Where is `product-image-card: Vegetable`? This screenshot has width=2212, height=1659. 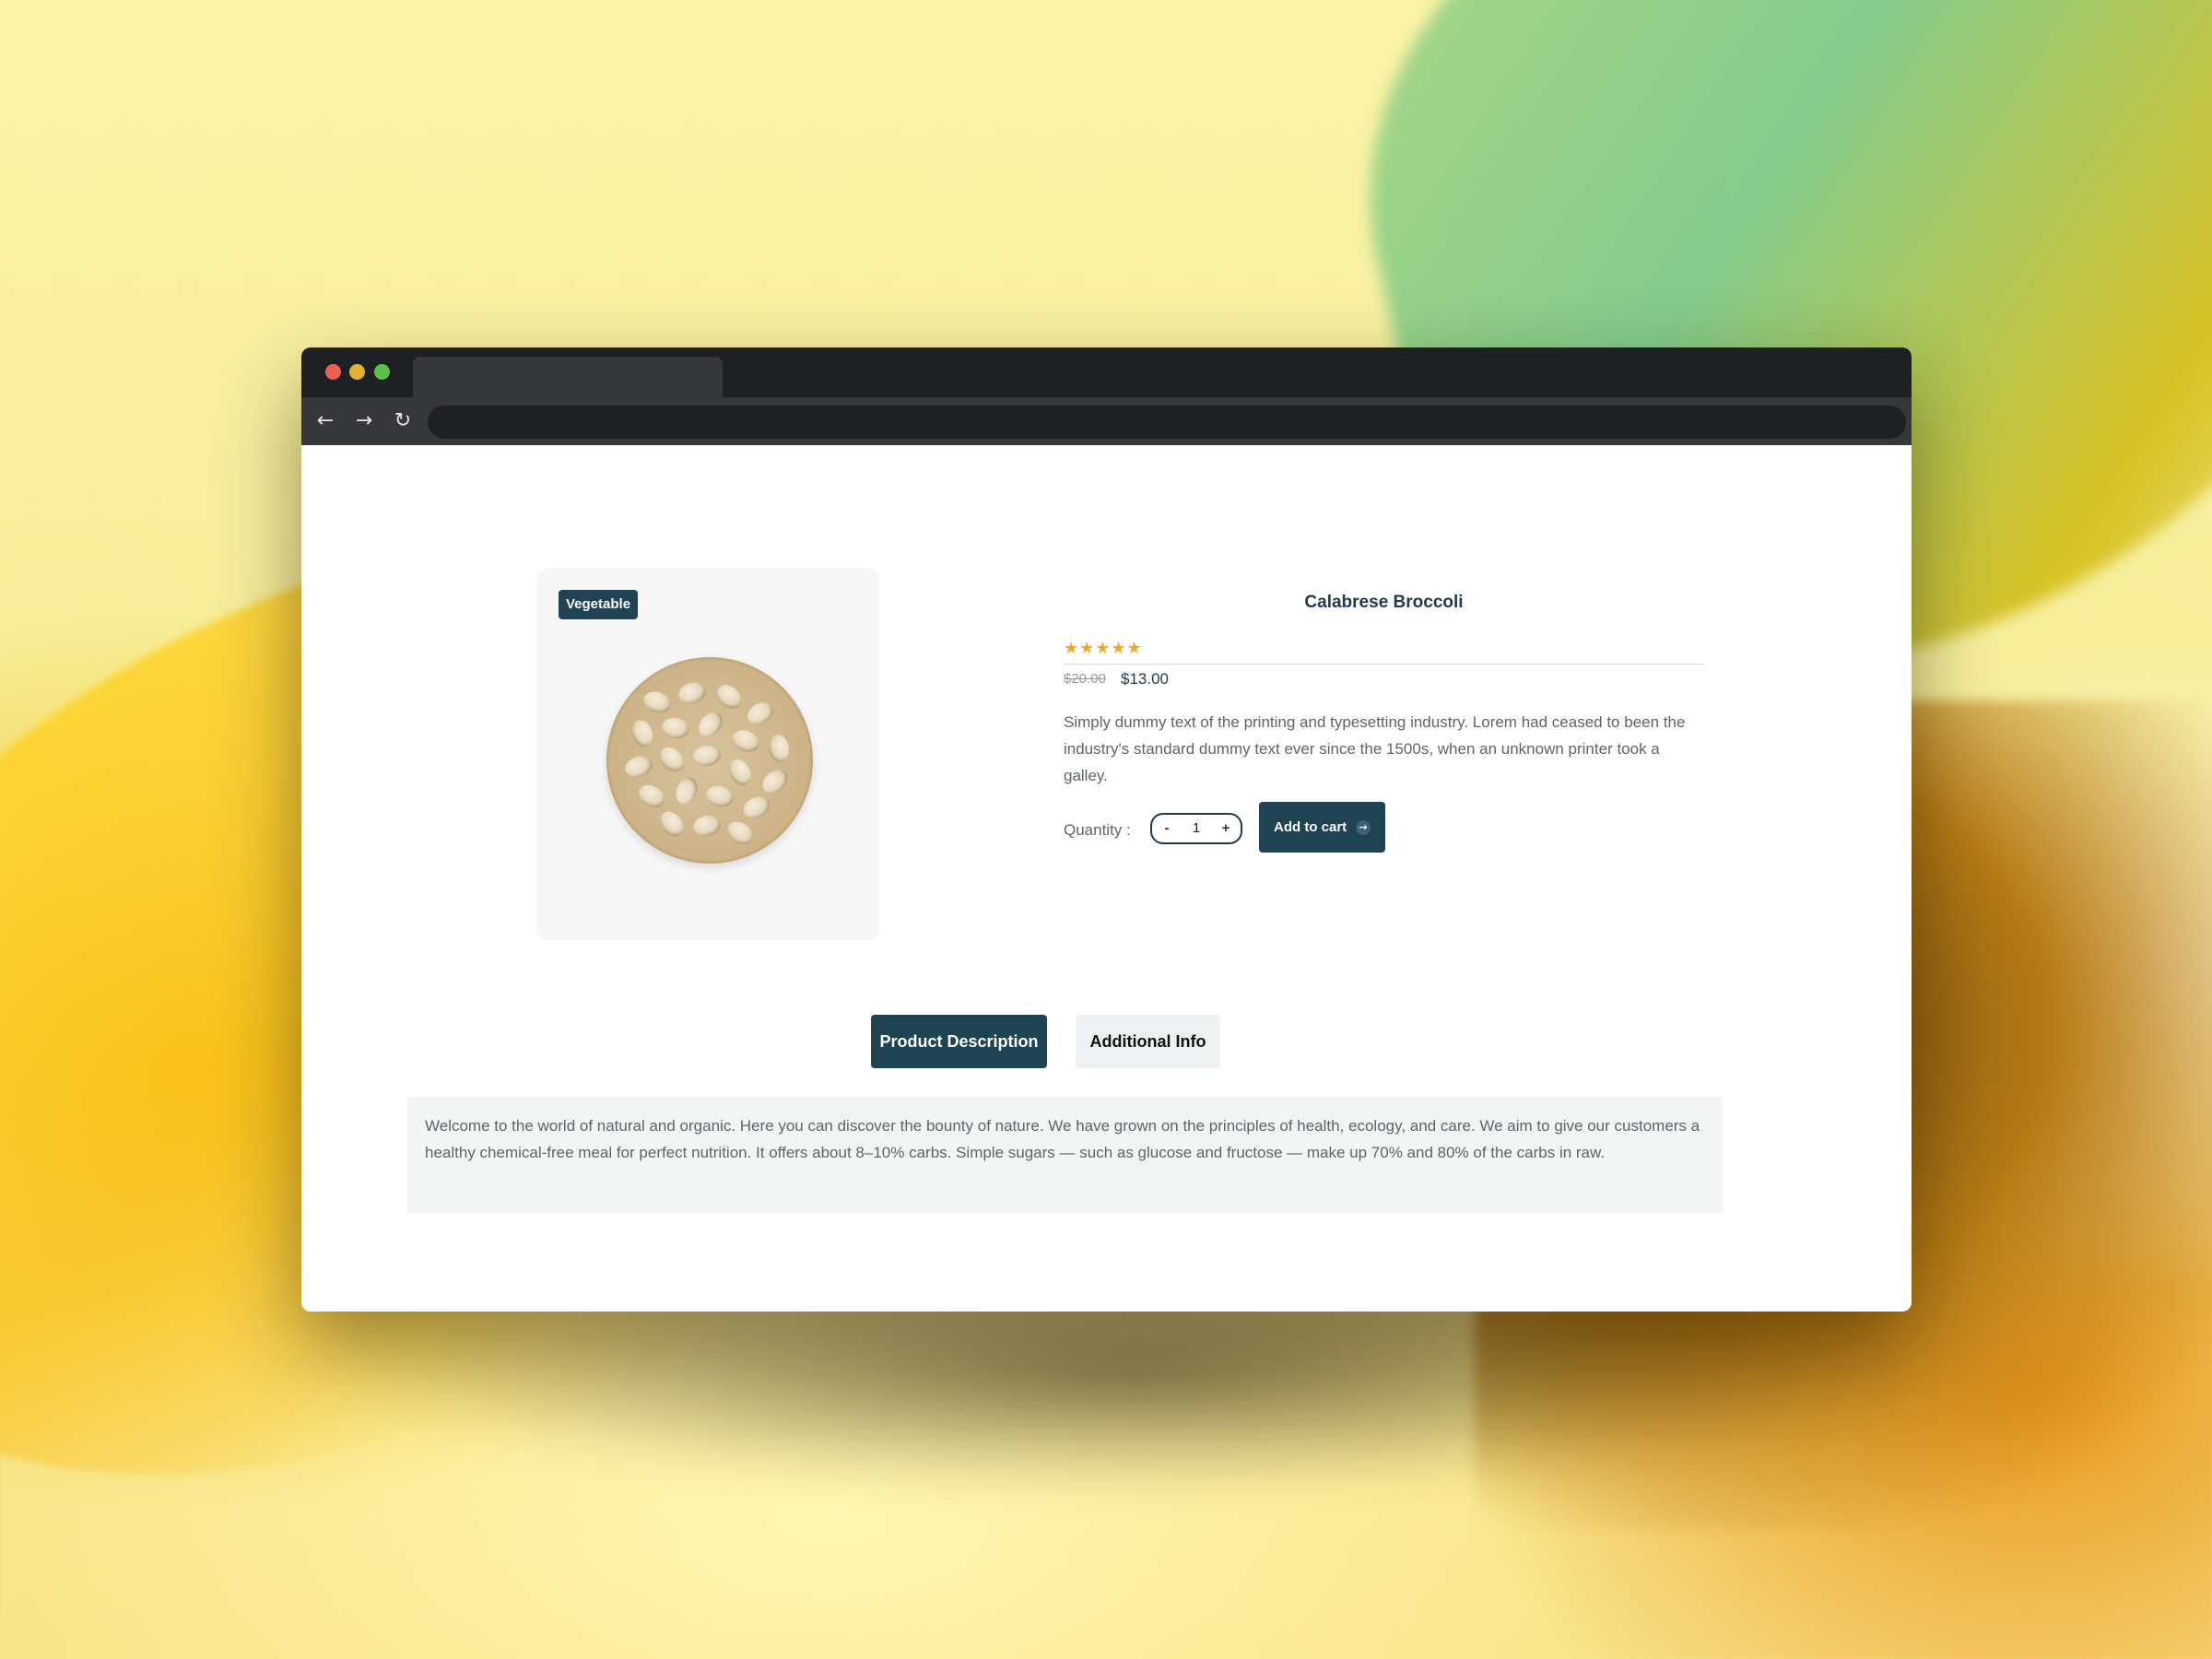 product-image-card: Vegetable is located at coordinates (707, 754).